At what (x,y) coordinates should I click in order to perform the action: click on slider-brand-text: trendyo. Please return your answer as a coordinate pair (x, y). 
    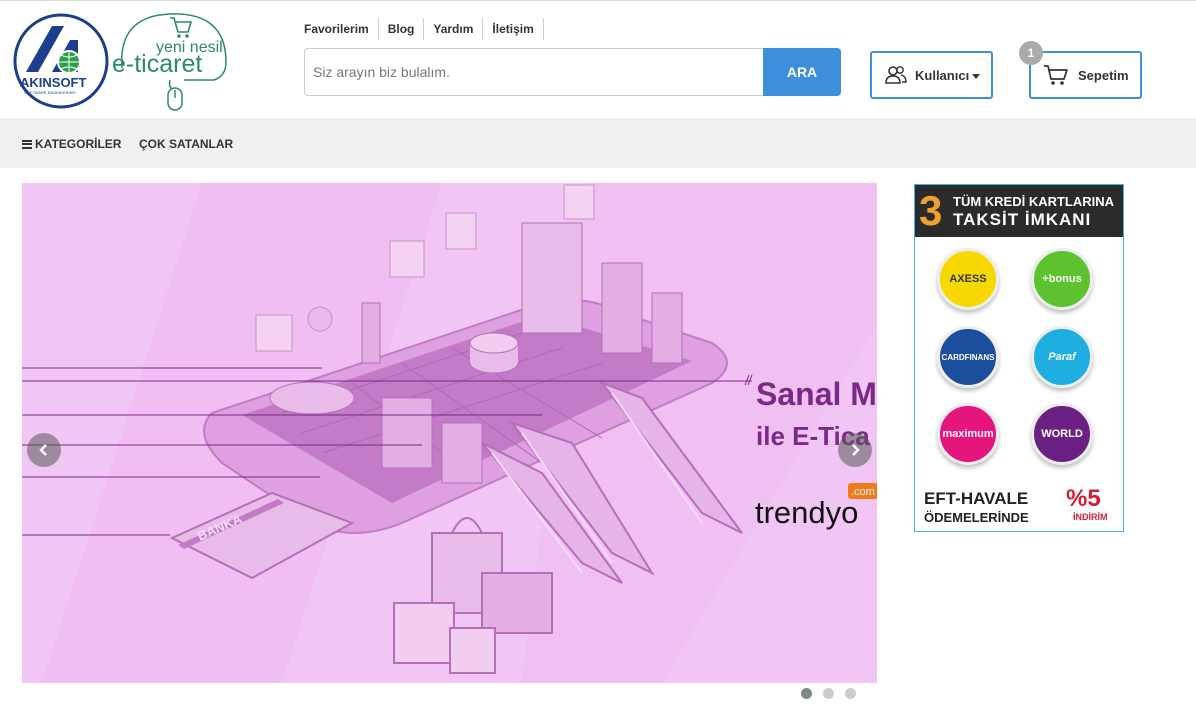
    Looking at the image, I should click on (806, 512).